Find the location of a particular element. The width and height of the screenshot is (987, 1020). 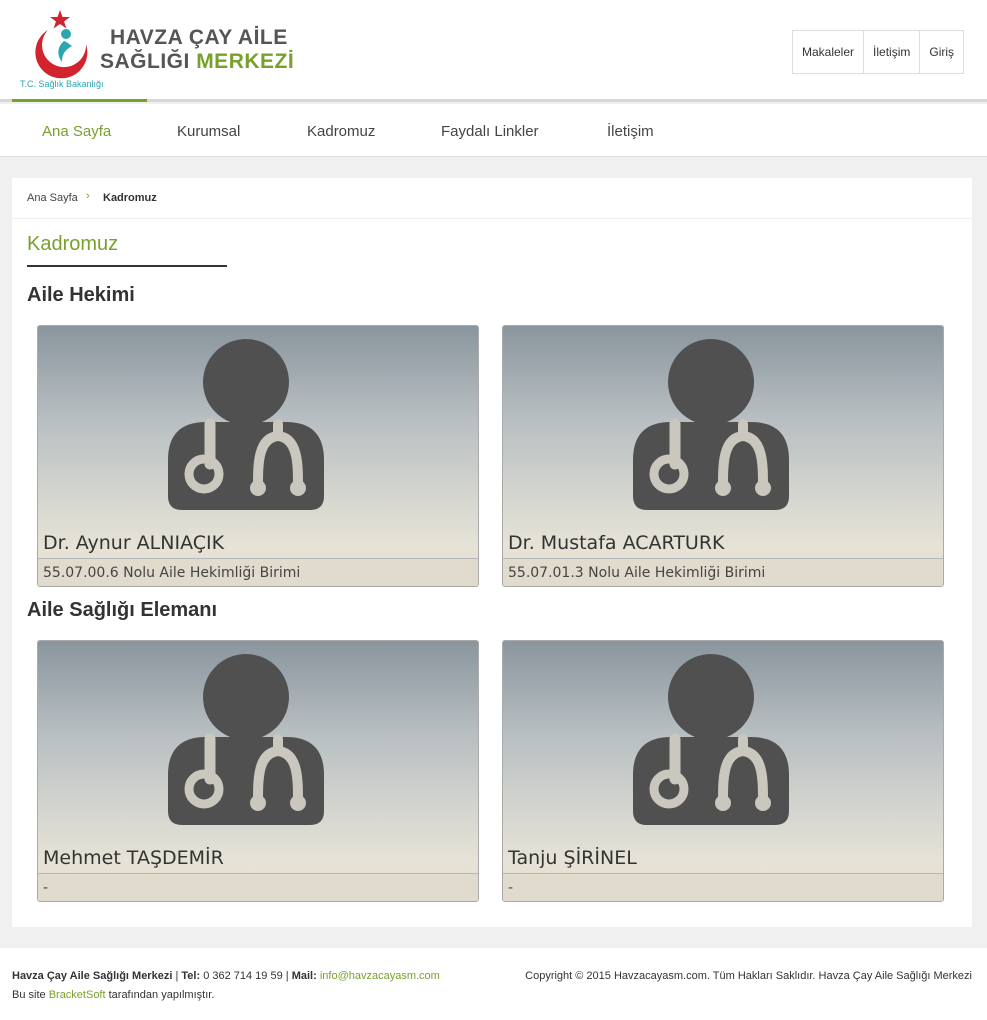

footer-mail-link: info@havzacayasm.com is located at coordinates (380, 976).